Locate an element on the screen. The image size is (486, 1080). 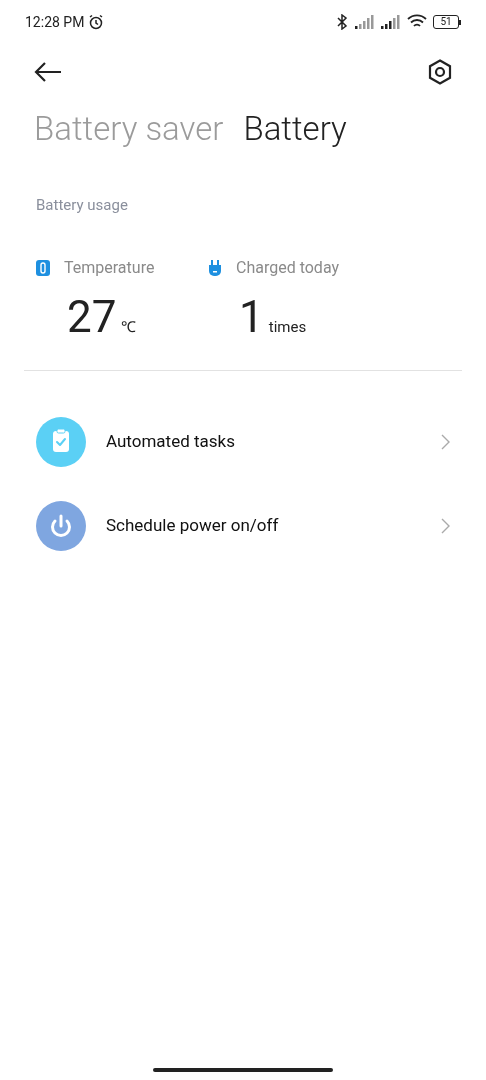
settings-row: Automated tasks is located at coordinates (243, 442).